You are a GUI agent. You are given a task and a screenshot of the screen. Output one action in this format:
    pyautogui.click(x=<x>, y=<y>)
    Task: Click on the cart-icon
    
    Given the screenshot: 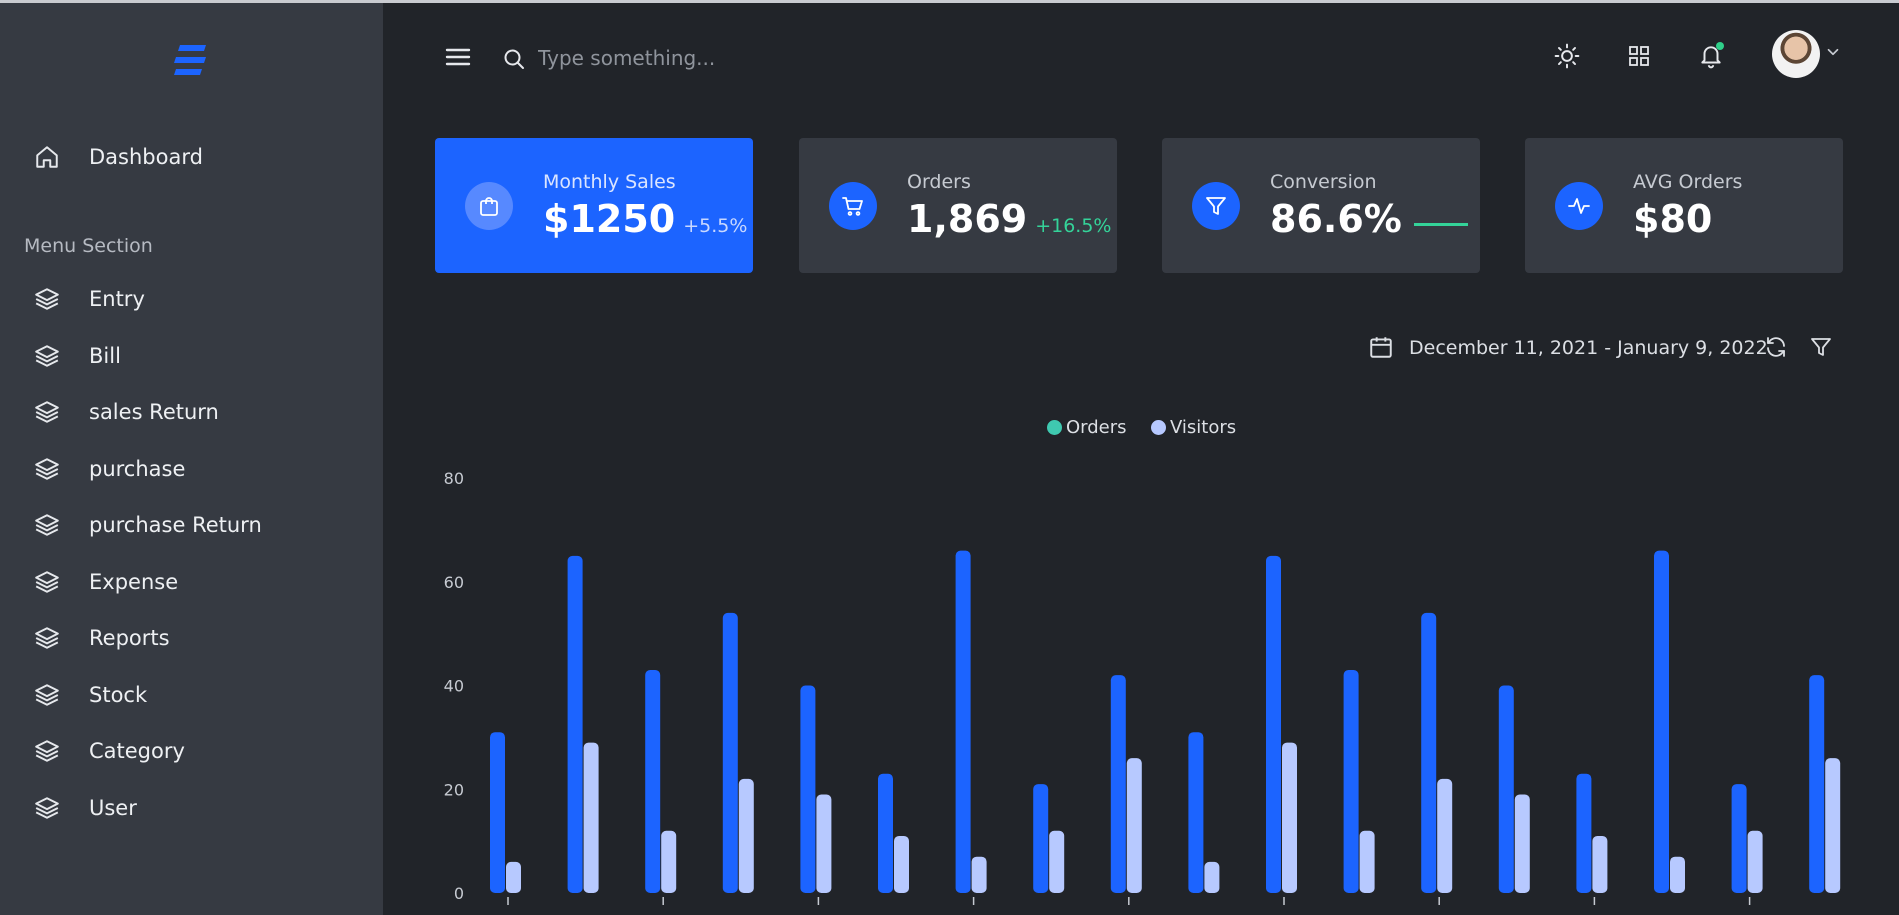 What is the action you would take?
    pyautogui.click(x=853, y=205)
    